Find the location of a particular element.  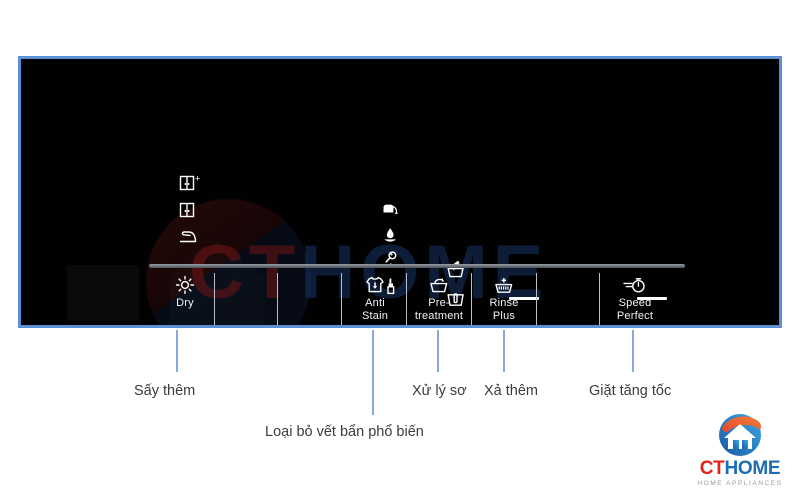

stopwatch-speed-icon is located at coordinates (635, 285).